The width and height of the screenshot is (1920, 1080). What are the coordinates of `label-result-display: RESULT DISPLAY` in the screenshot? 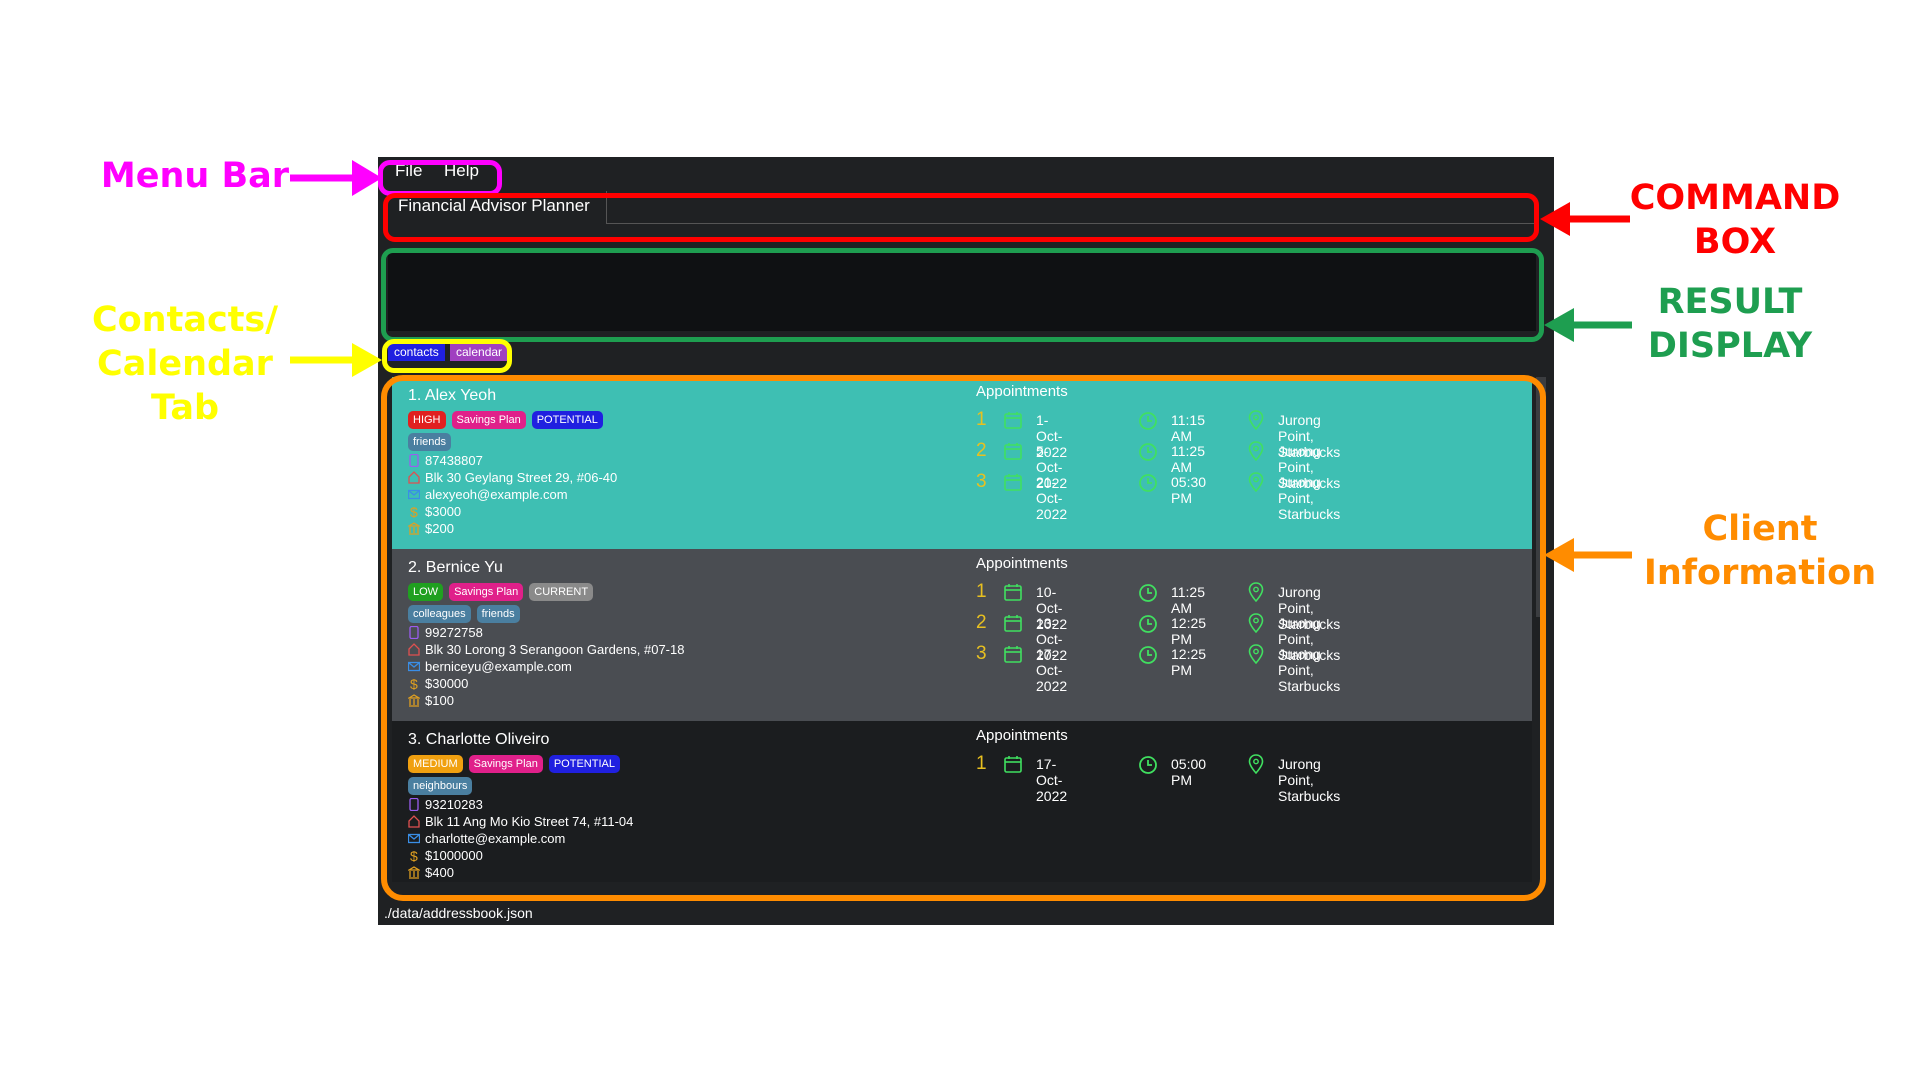 It's located at (1730, 324).